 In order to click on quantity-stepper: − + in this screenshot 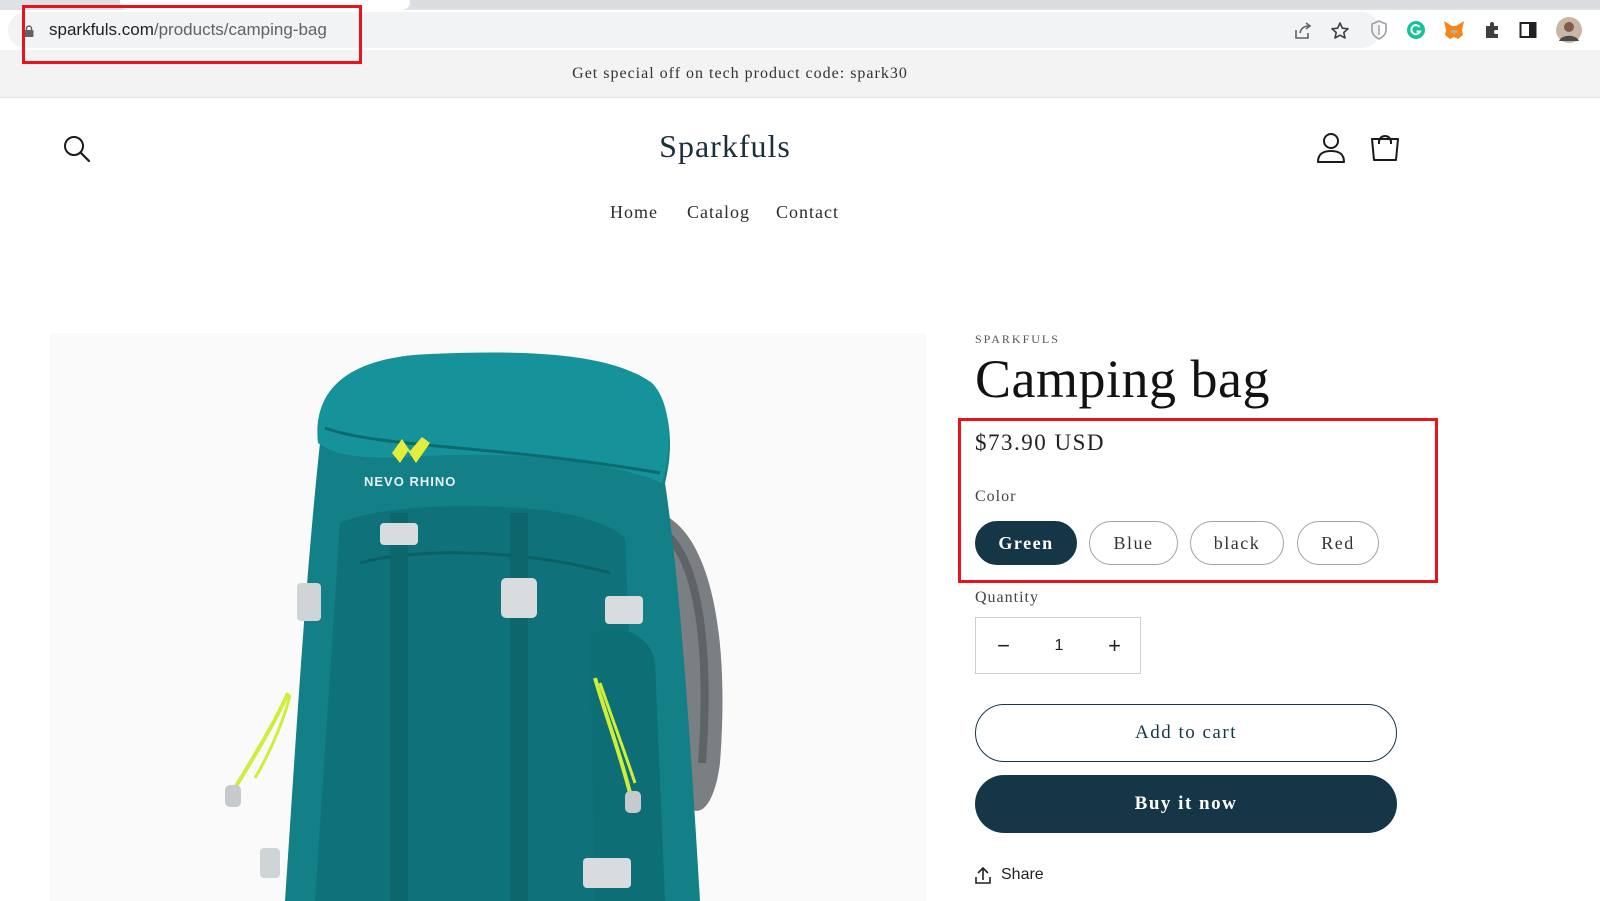, I will do `click(1058, 645)`.